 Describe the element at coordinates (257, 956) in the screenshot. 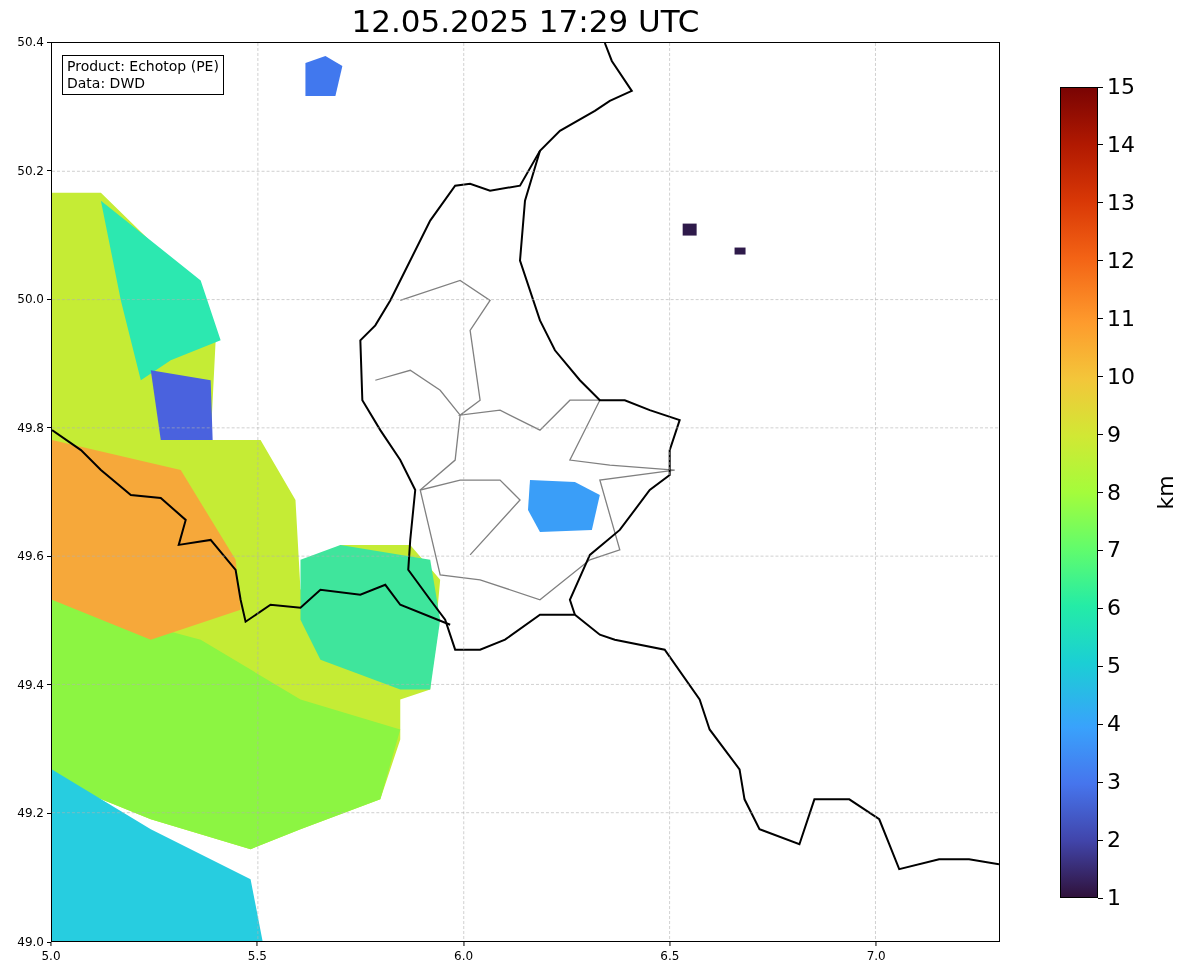

I see `x-tick-label: 5.5` at that location.